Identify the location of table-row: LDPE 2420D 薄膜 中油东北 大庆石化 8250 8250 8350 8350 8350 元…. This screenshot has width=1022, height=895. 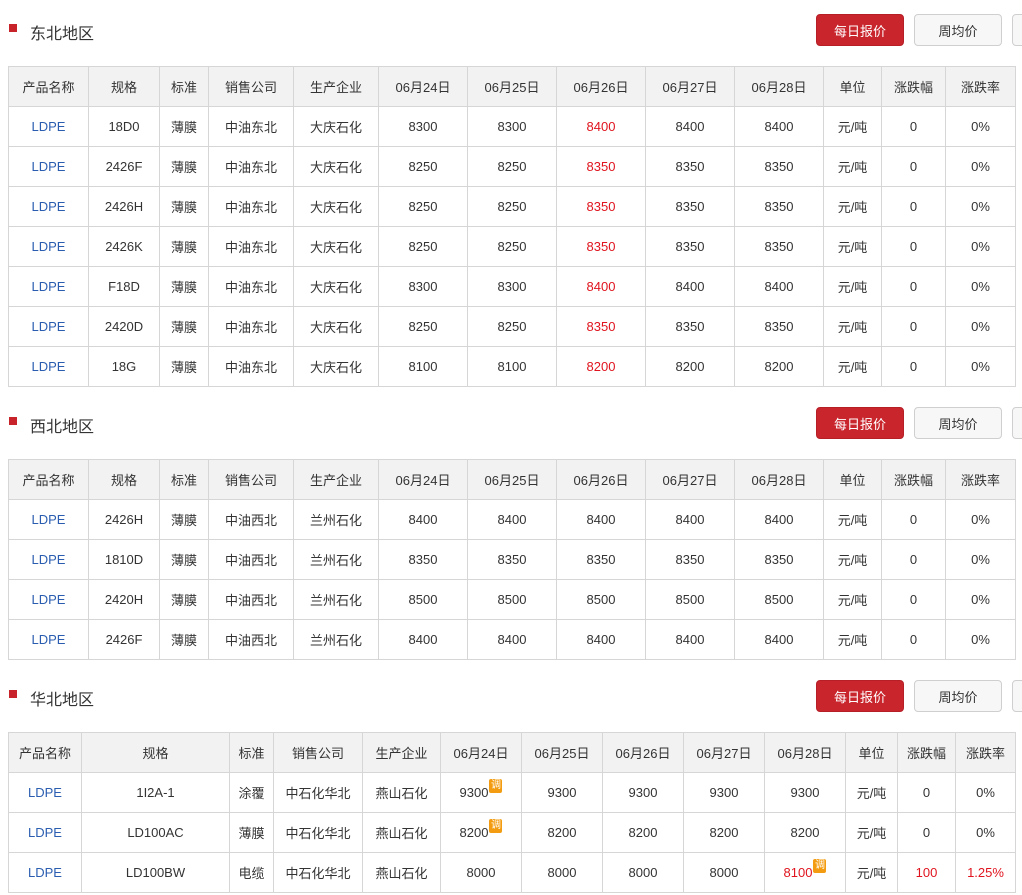
(512, 326).